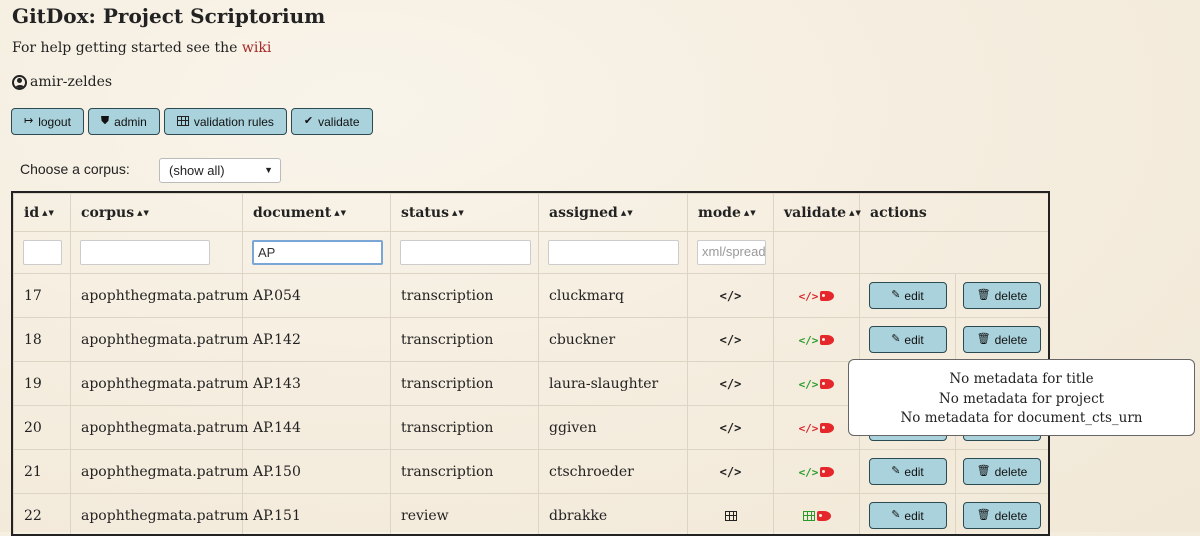  I want to click on corpus-select: (show all) ▼, so click(220, 170).